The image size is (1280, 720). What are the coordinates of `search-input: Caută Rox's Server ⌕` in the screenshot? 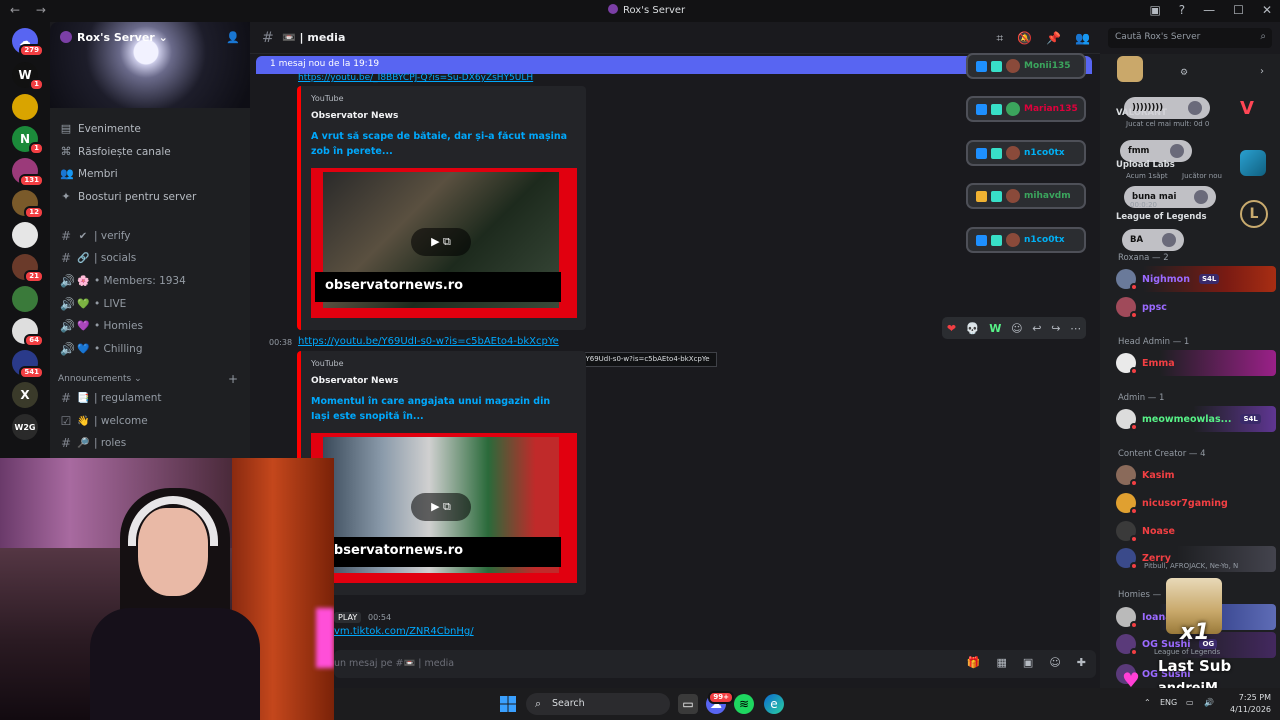 It's located at (1190, 38).